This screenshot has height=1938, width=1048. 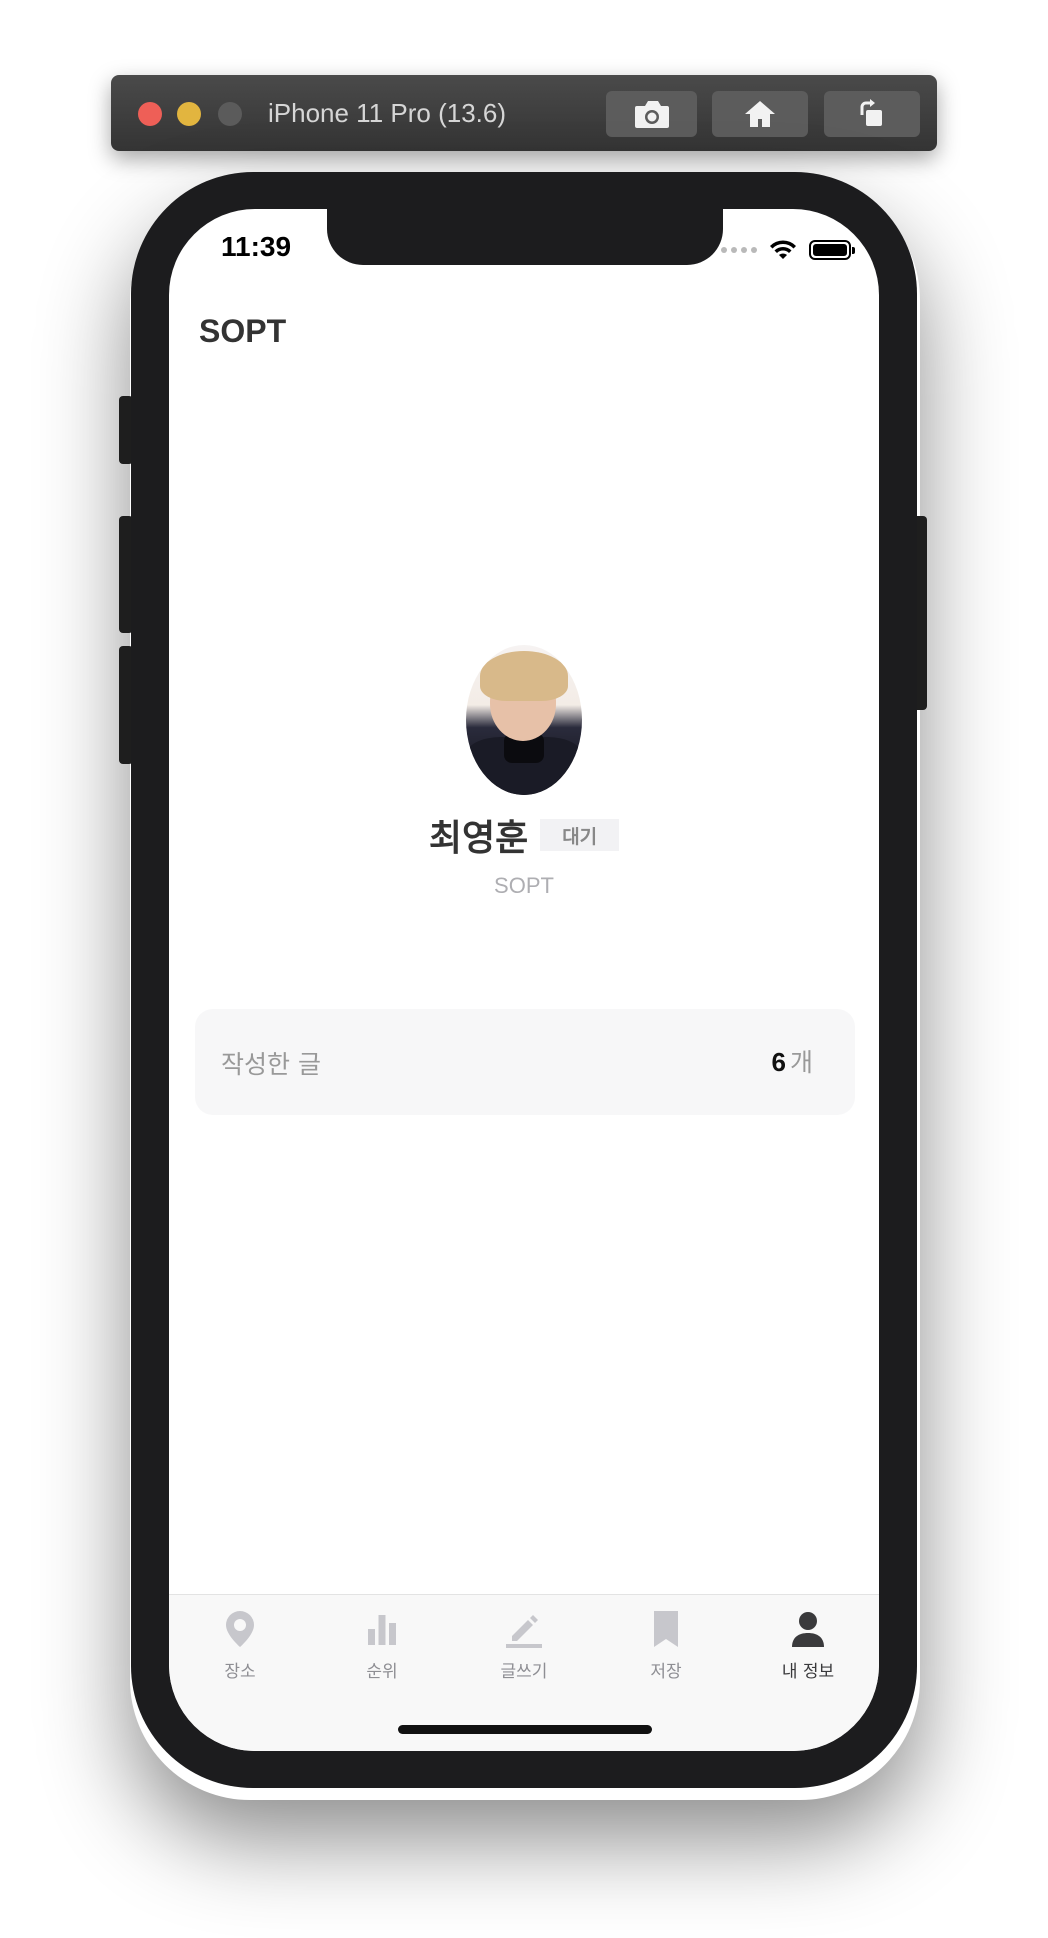 What do you see at coordinates (189, 114) in the screenshot?
I see `minimize-window-button` at bounding box center [189, 114].